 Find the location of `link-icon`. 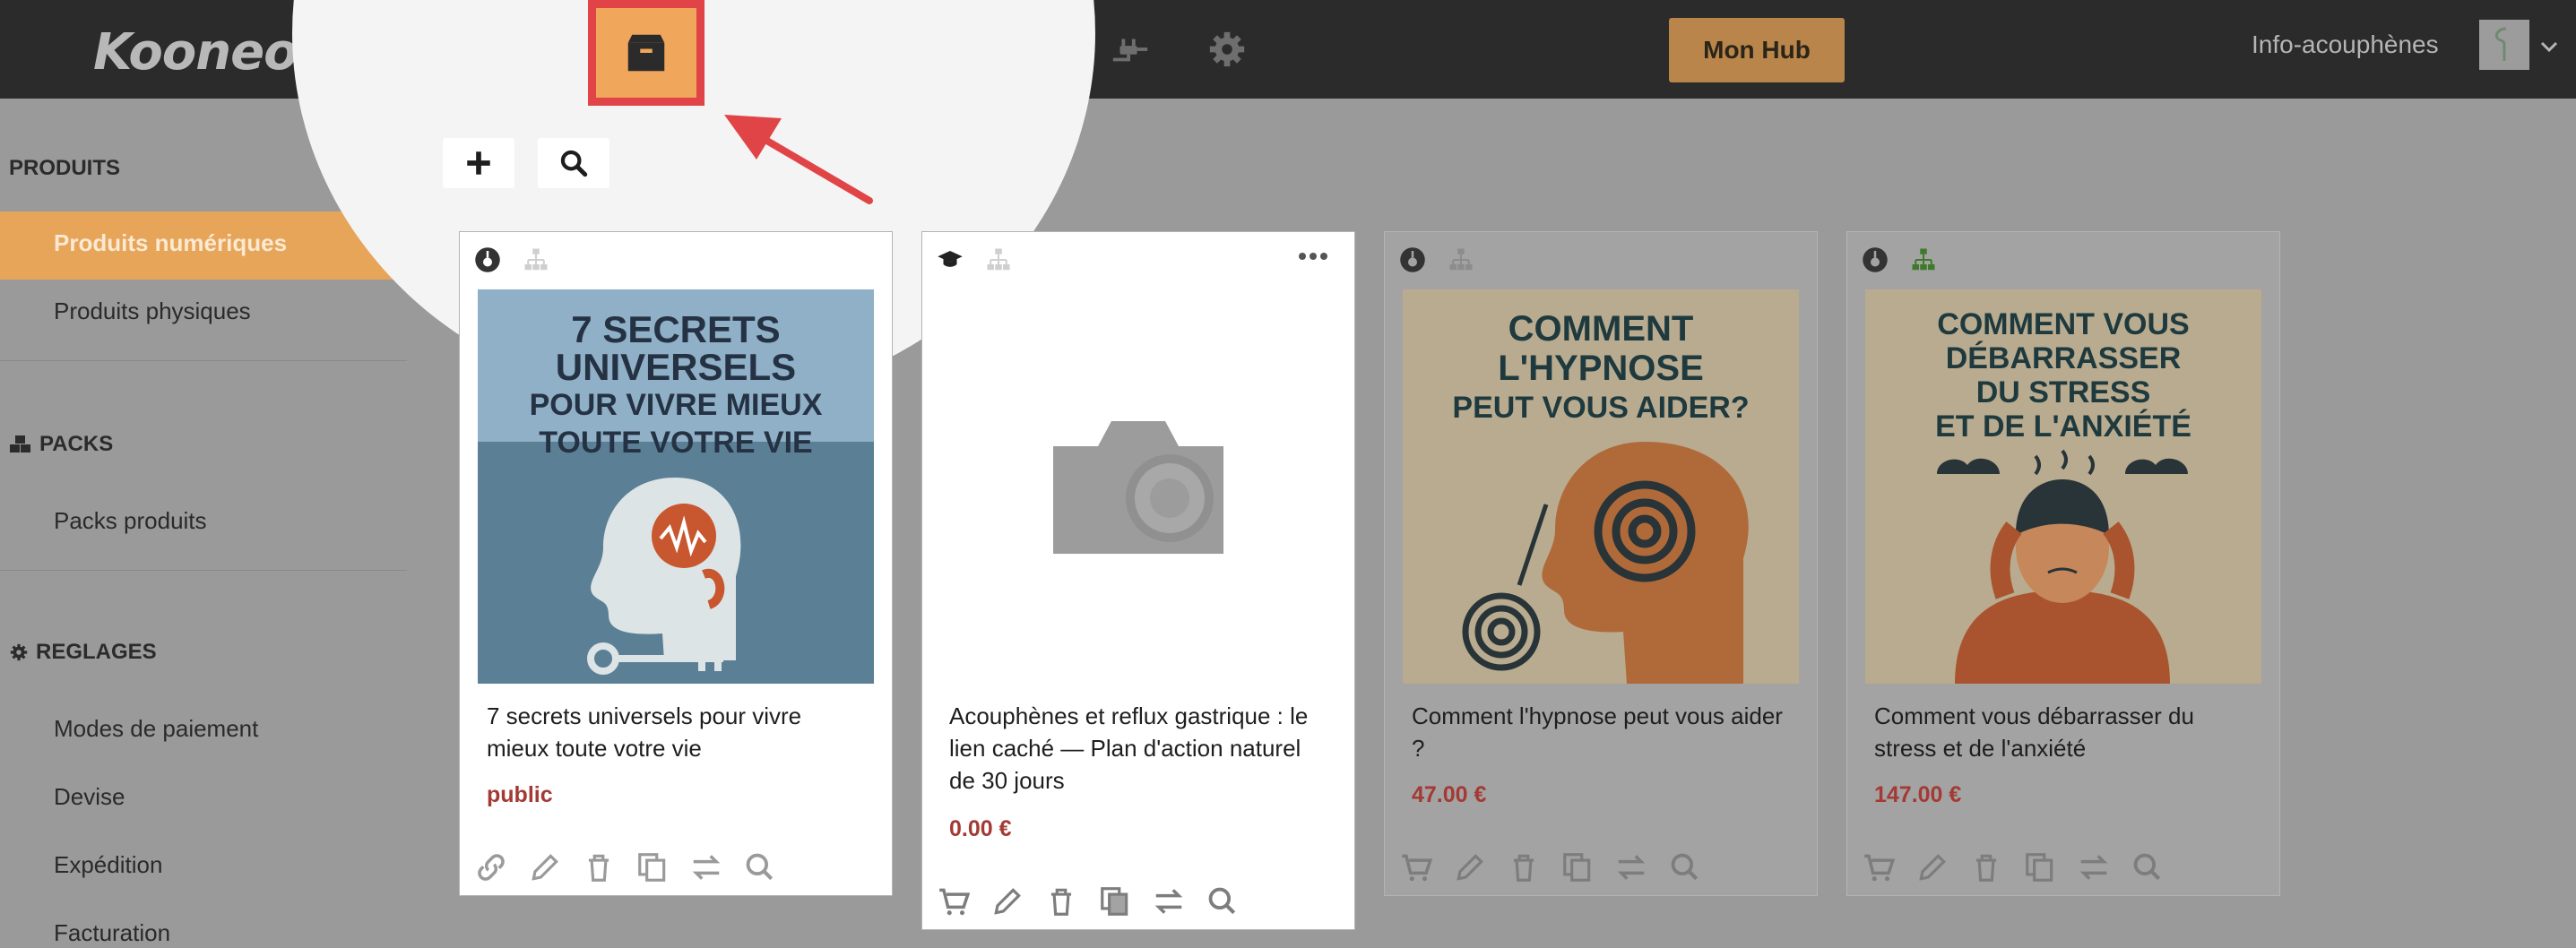

link-icon is located at coordinates (491, 867).